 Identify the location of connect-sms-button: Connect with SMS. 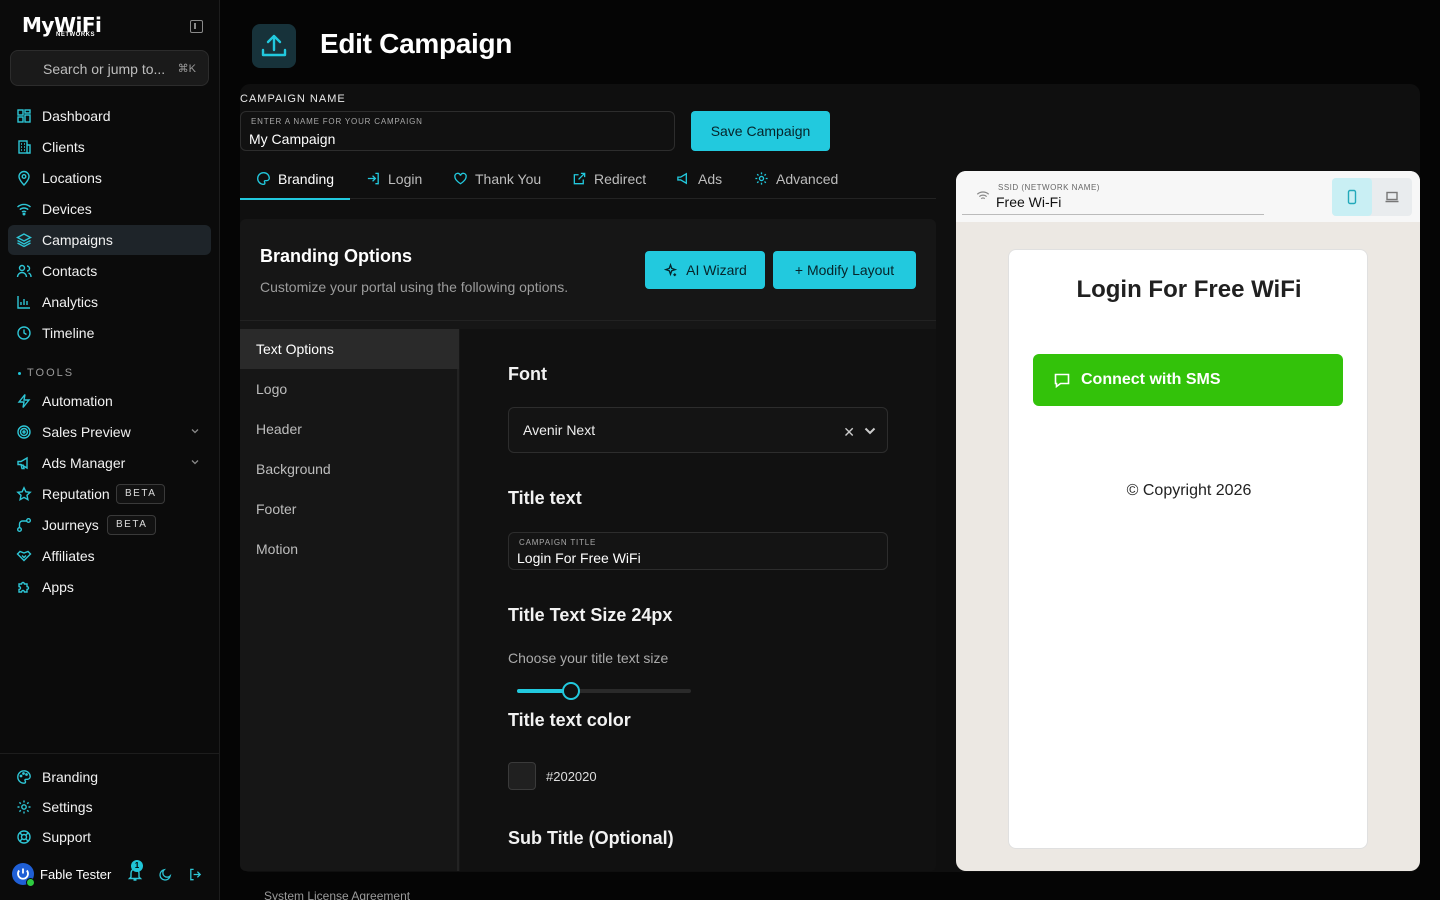
(1188, 380).